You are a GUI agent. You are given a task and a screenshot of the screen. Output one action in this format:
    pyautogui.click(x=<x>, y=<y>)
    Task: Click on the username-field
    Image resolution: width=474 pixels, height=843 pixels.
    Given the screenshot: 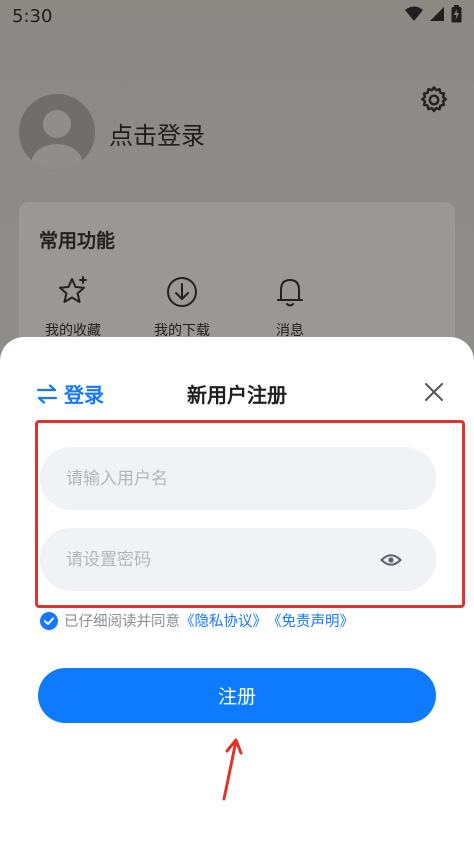 What is the action you would take?
    pyautogui.click(x=238, y=478)
    